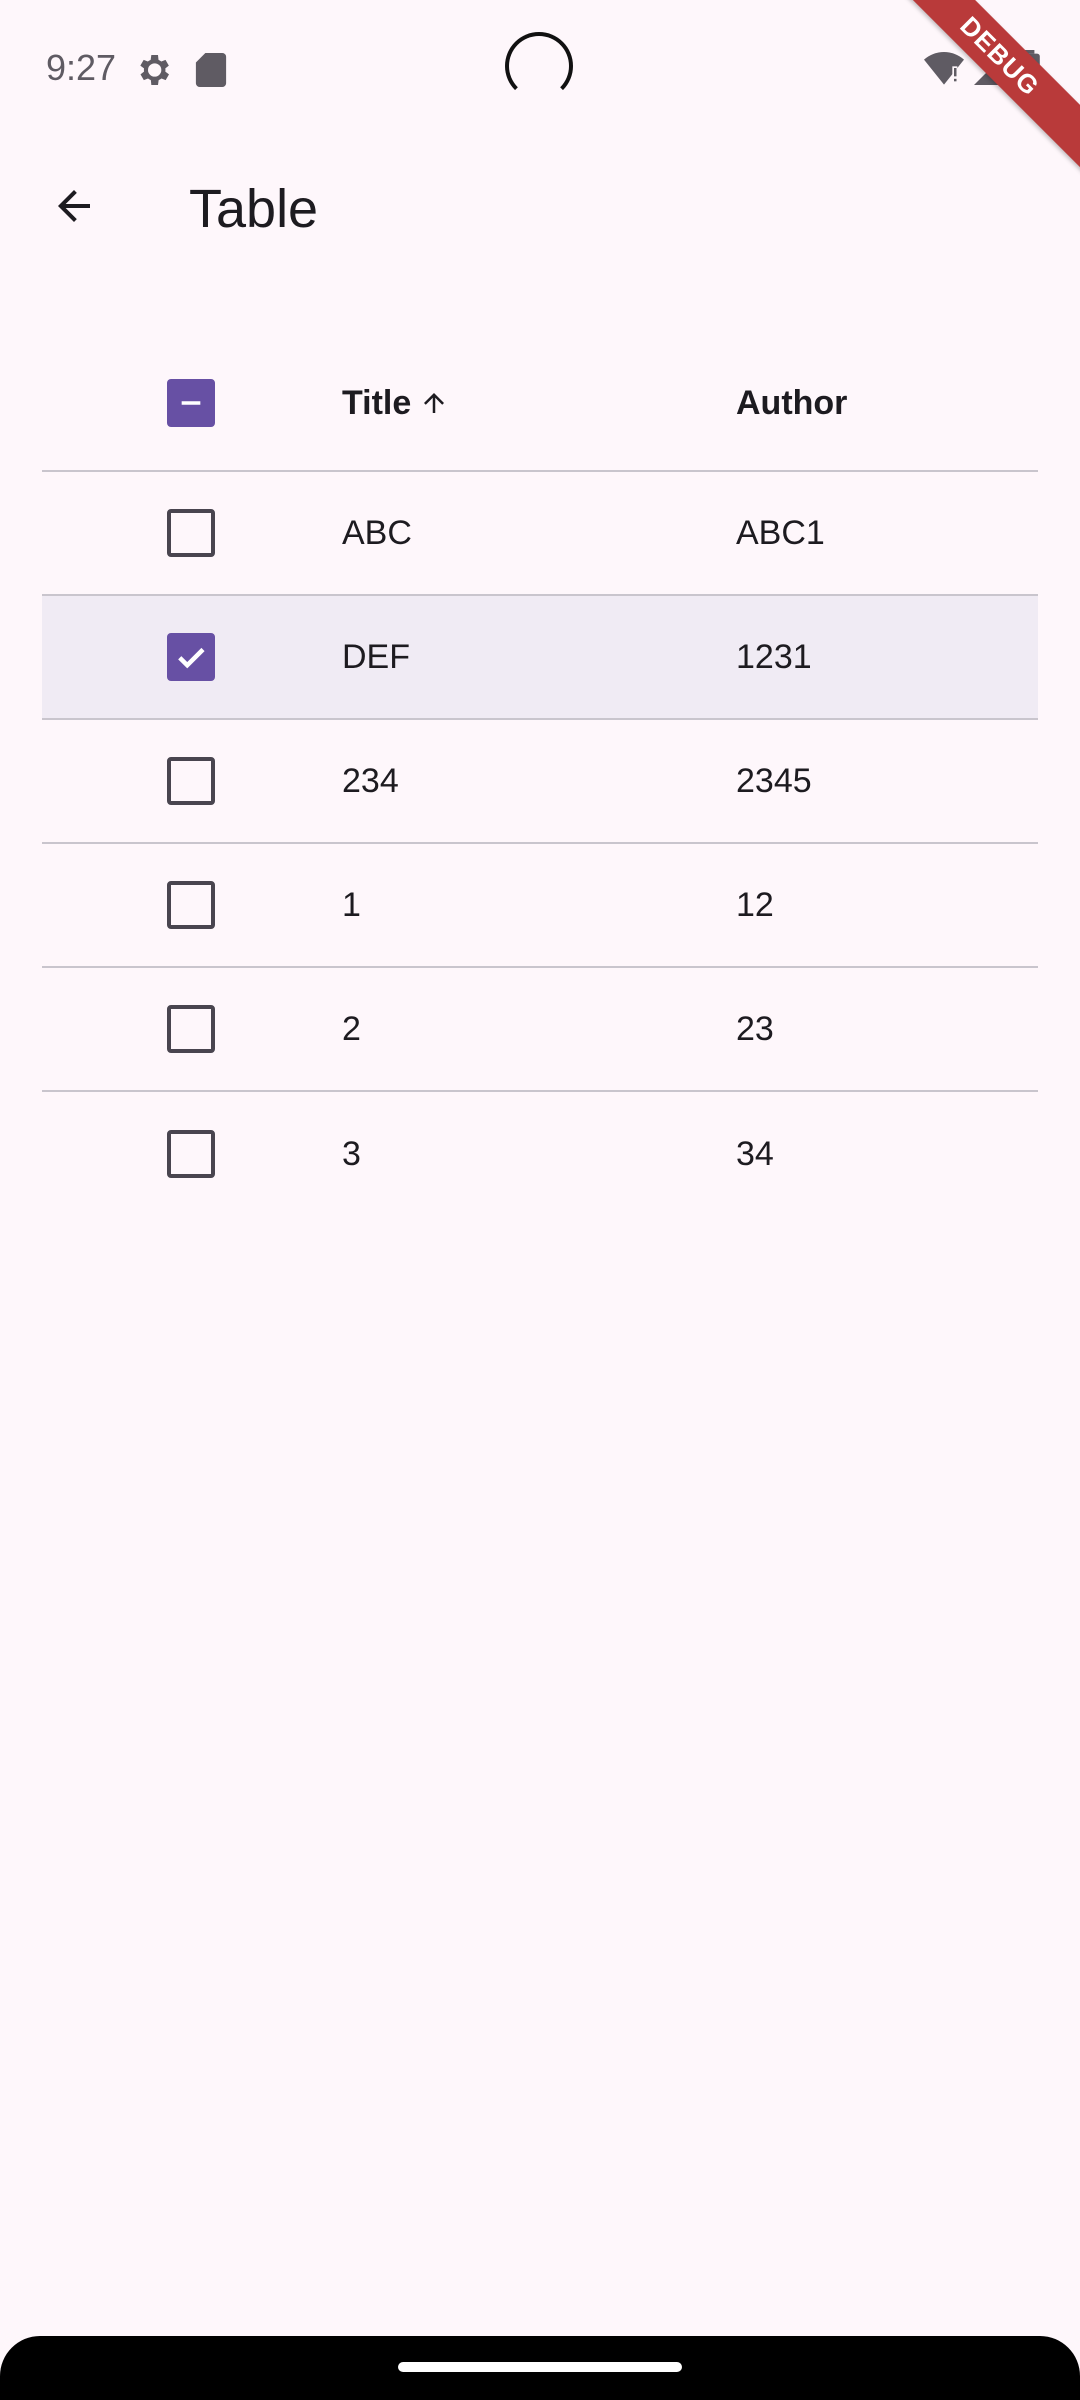  Describe the element at coordinates (755, 1028) in the screenshot. I see `cell-author: 23` at that location.